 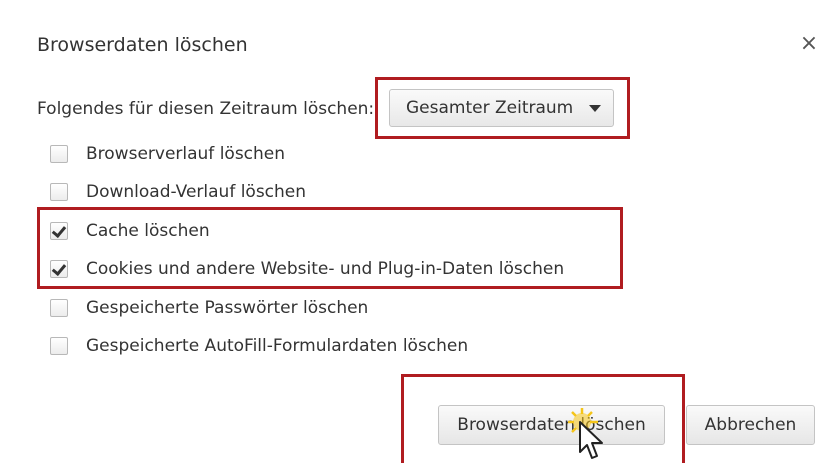 I want to click on clear-browsing-data-button: Browserdaten löschen, so click(x=551, y=425).